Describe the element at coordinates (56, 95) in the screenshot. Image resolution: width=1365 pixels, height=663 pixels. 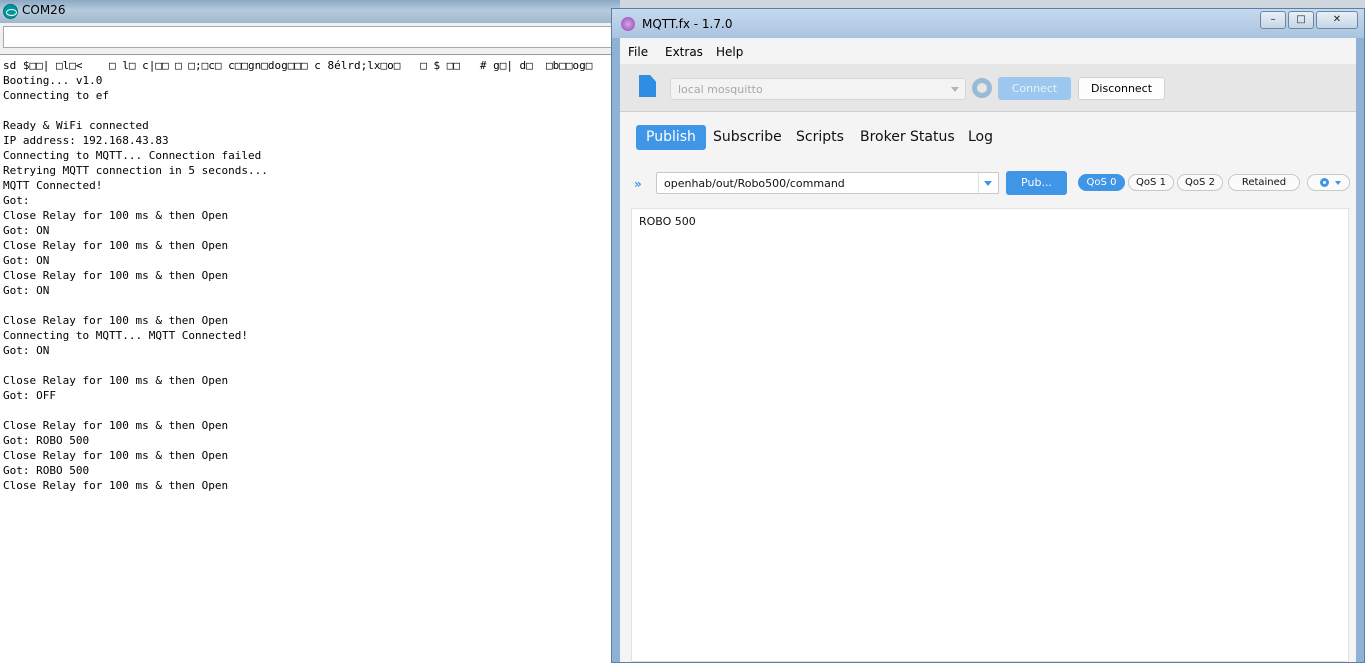
I see `serial-line: Connecting to ef` at that location.